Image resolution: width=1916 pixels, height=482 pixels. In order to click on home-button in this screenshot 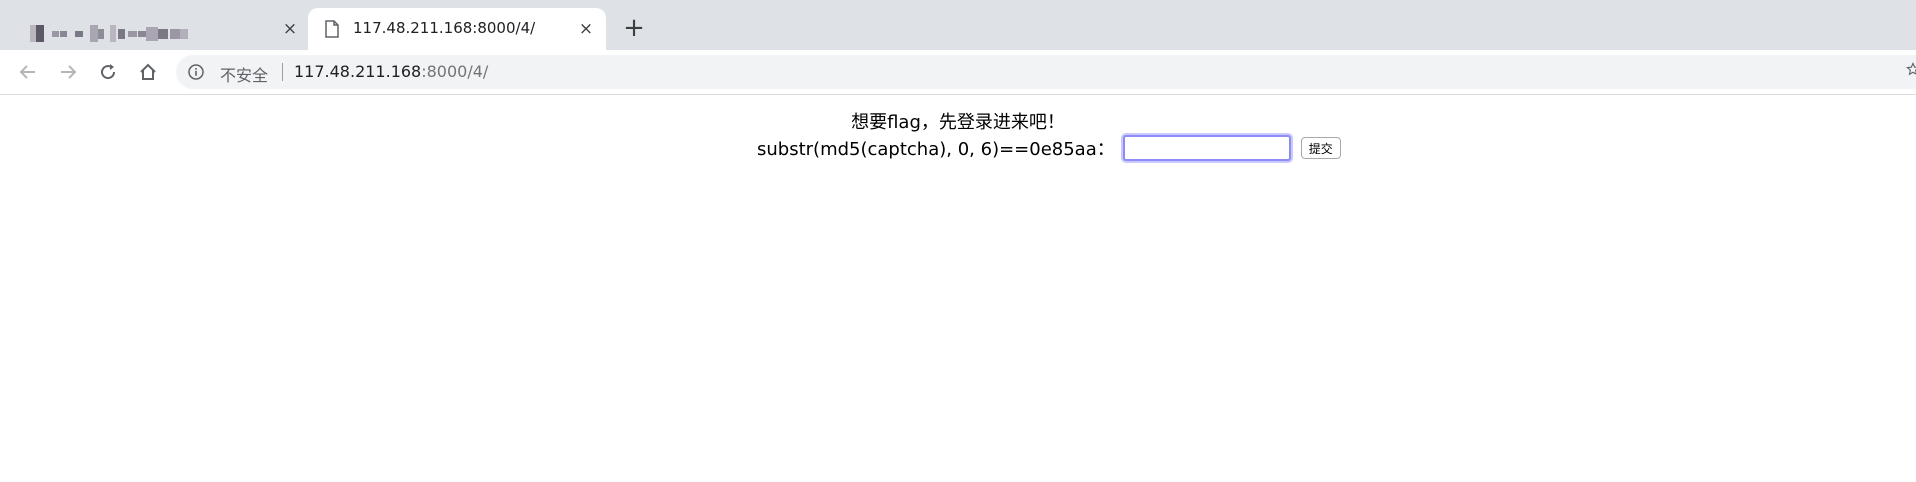, I will do `click(148, 72)`.